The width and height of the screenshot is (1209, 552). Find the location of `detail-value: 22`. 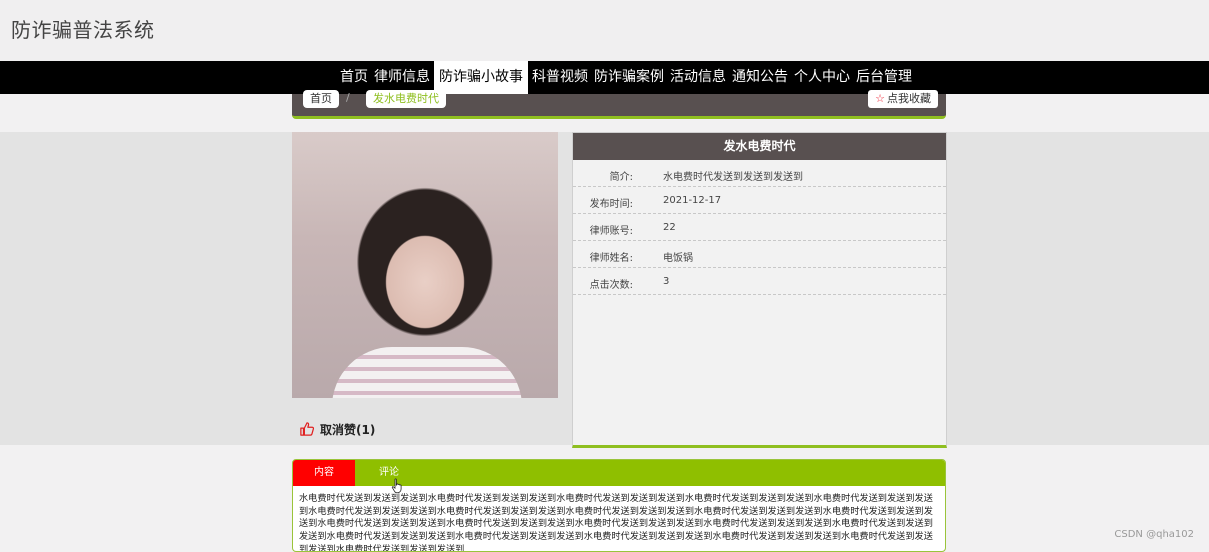

detail-value: 22 is located at coordinates (669, 227).